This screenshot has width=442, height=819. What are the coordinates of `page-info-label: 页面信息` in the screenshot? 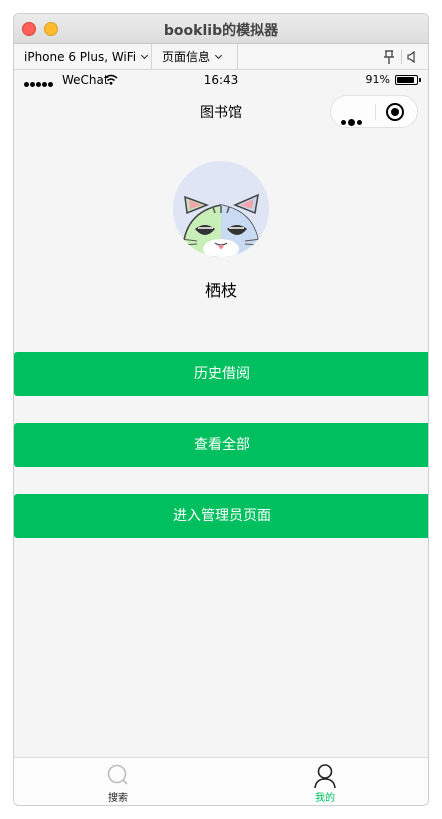 It's located at (186, 57).